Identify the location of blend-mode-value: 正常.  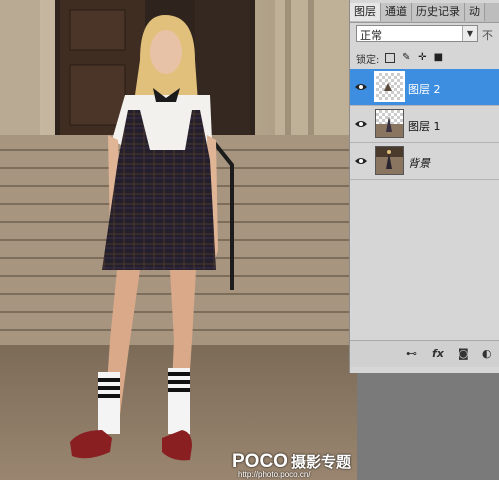
(371, 35).